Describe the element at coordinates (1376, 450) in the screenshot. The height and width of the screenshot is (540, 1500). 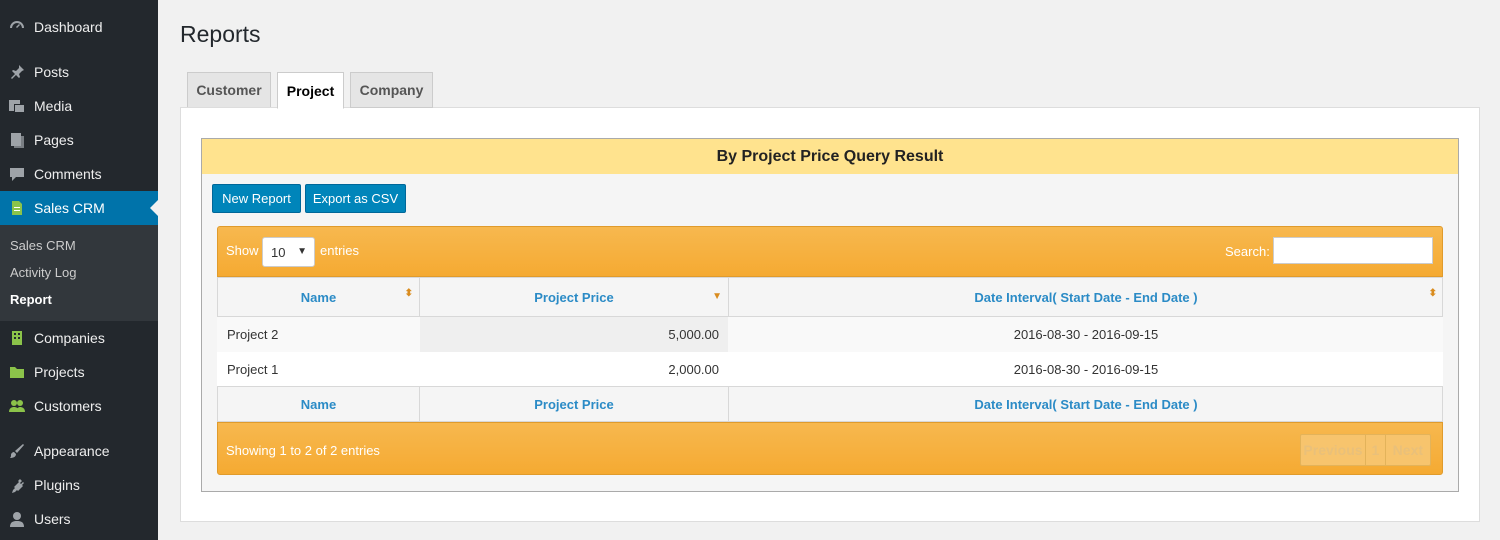
I see `pagination-page-1: 1` at that location.